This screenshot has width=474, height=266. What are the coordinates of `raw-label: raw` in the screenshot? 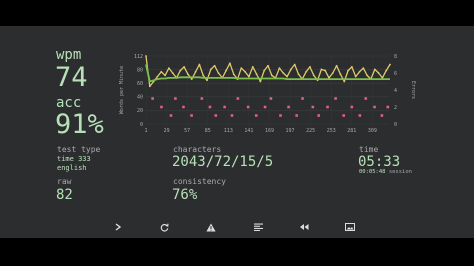 It's located at (64, 181).